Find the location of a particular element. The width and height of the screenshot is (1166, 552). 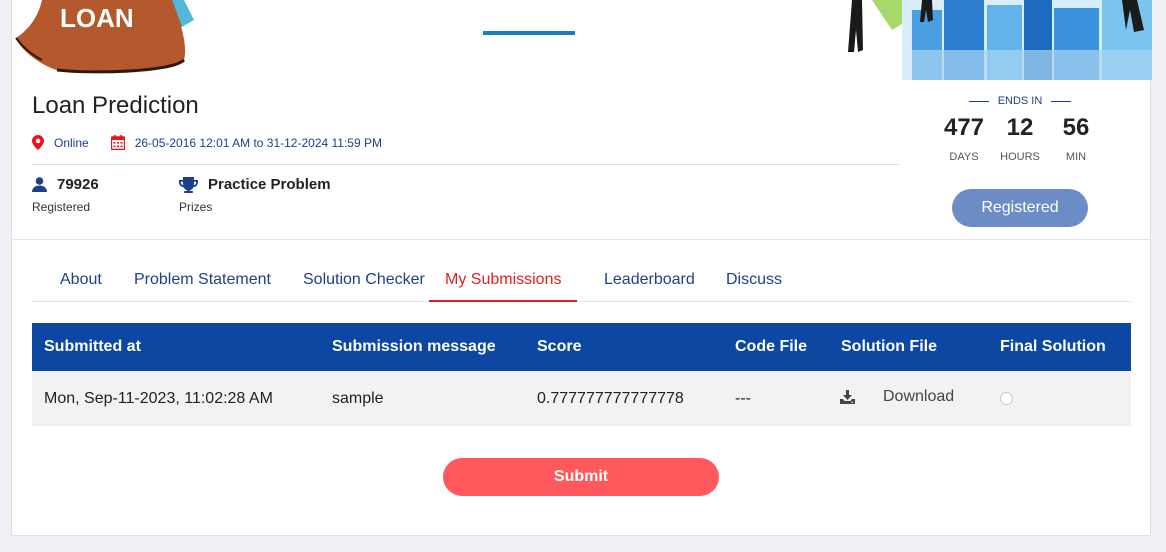

countdown-hours: 12 HOURS is located at coordinates (1020, 138).